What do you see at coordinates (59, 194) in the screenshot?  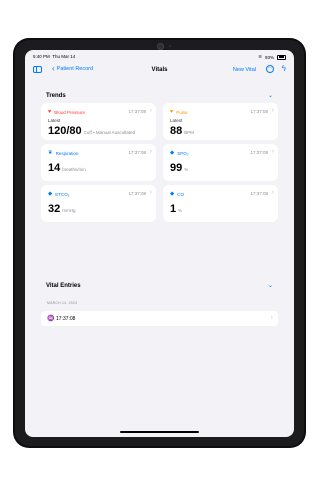 I see `card-label: ◆ ETCO₂` at bounding box center [59, 194].